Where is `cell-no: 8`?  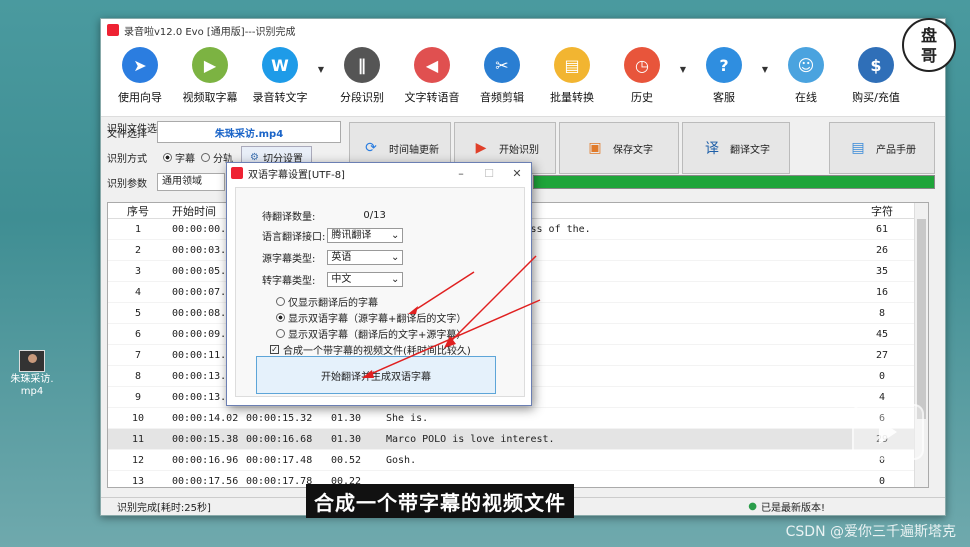 cell-no: 8 is located at coordinates (138, 376).